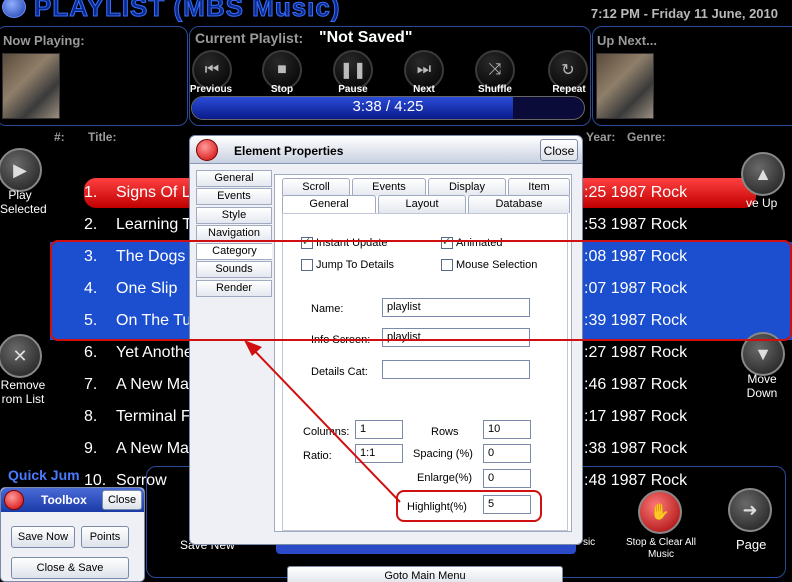  What do you see at coordinates (636, 352) in the screenshot?
I see `row-length-year-genre: :27 1987 Rock` at bounding box center [636, 352].